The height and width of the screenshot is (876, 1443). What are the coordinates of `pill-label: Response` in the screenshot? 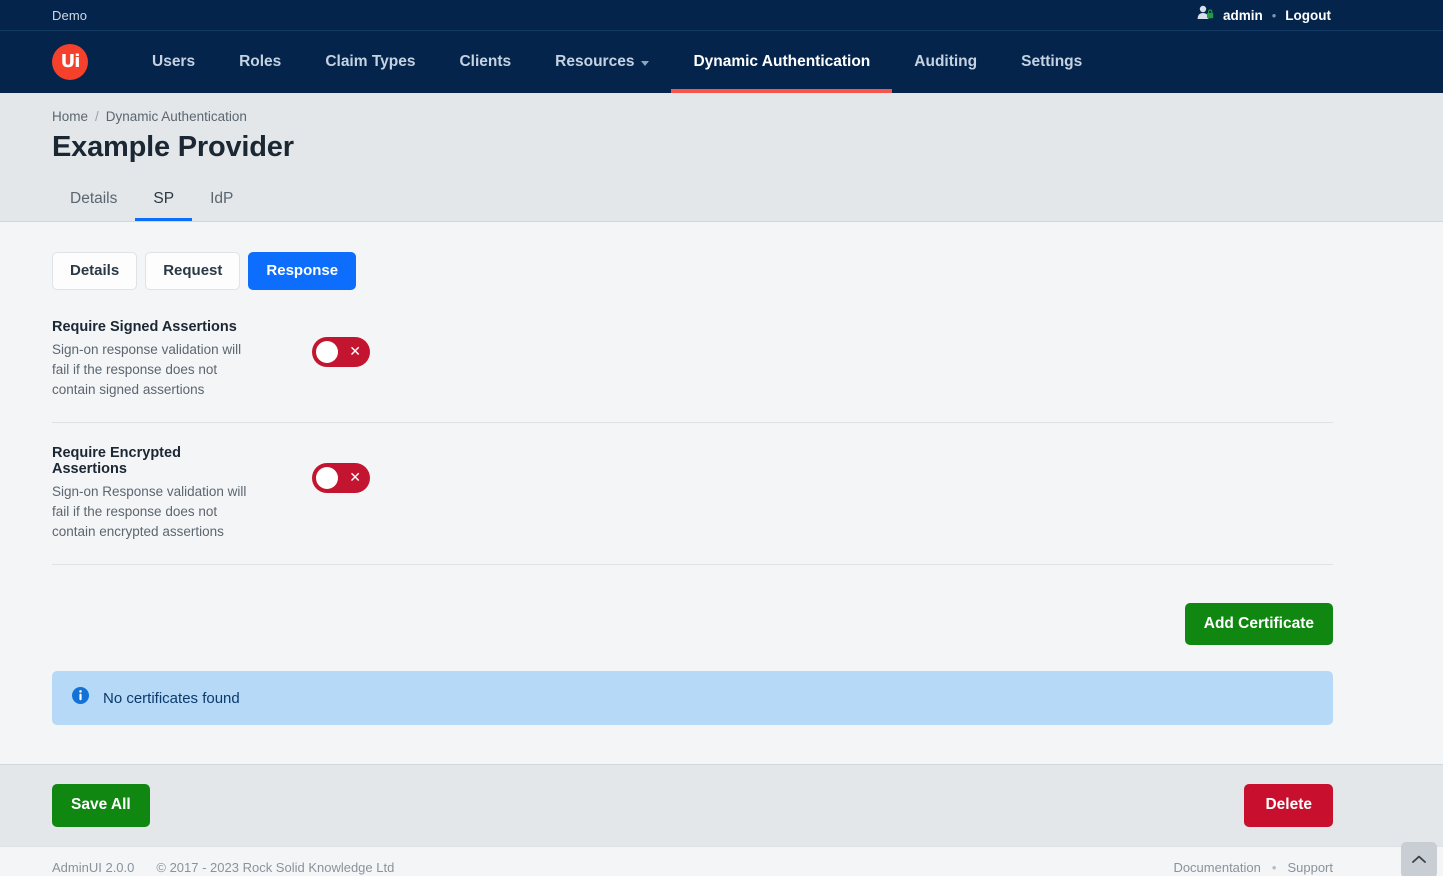 It's located at (302, 270).